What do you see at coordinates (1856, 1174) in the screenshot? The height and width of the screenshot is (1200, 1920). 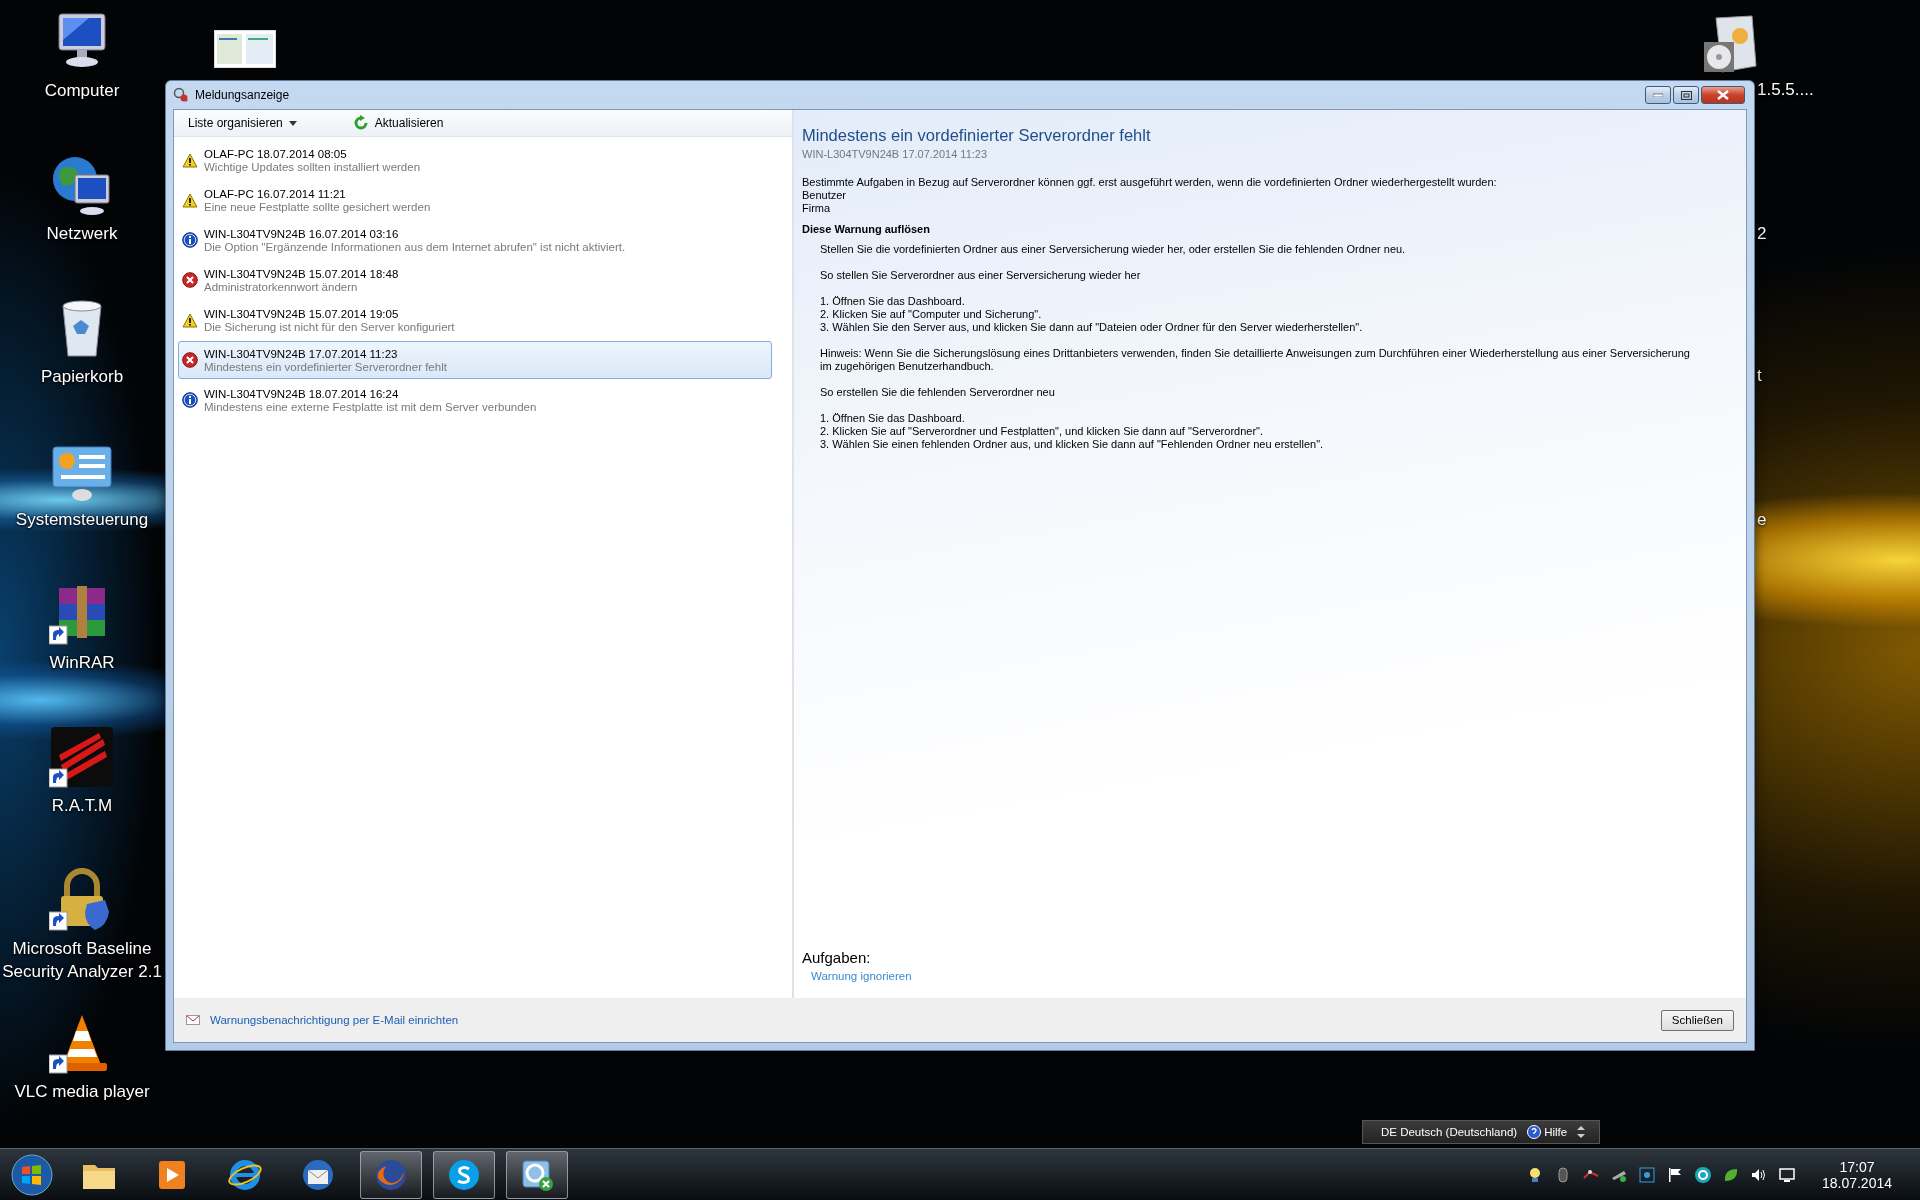 I see `clock: 17:07 18.07.2014` at bounding box center [1856, 1174].